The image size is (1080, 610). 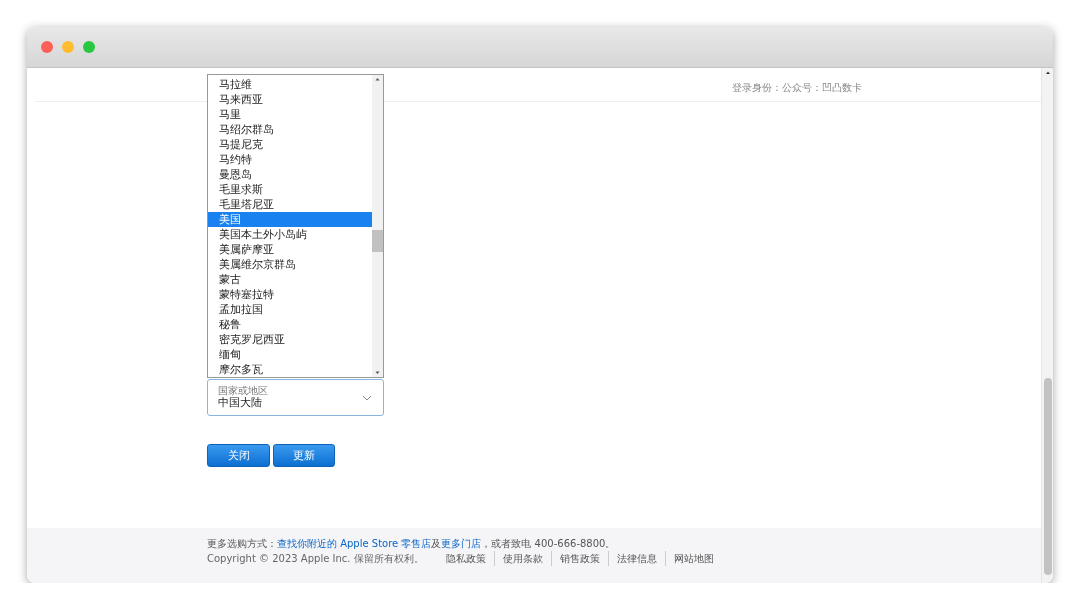 I want to click on close-button, so click(x=47, y=47).